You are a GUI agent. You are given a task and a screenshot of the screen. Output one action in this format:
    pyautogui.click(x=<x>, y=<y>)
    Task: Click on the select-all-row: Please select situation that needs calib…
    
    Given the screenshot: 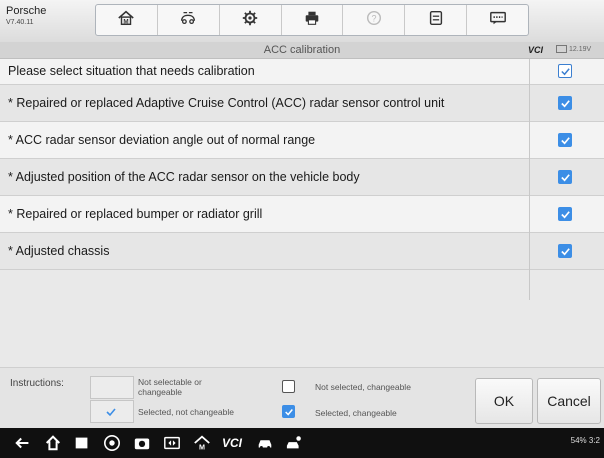 What is the action you would take?
    pyautogui.click(x=302, y=72)
    